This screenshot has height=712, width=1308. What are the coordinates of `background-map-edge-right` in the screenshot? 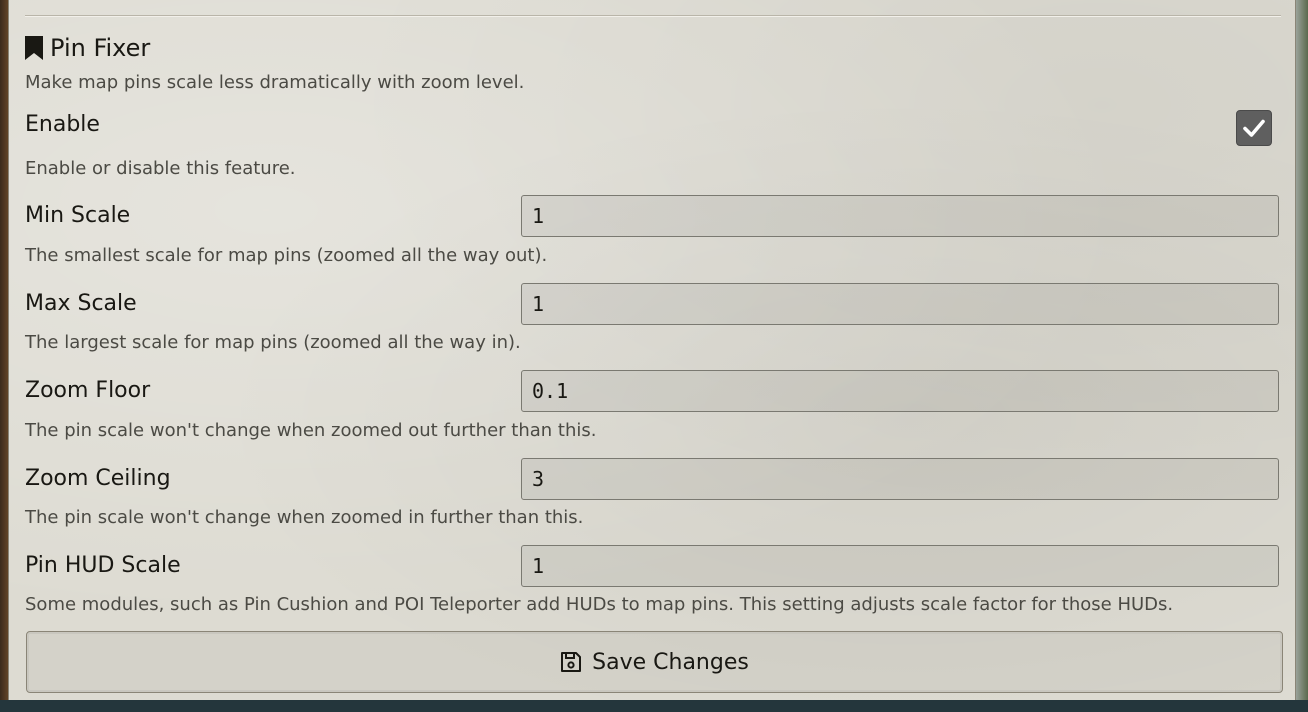 It's located at (1302, 350).